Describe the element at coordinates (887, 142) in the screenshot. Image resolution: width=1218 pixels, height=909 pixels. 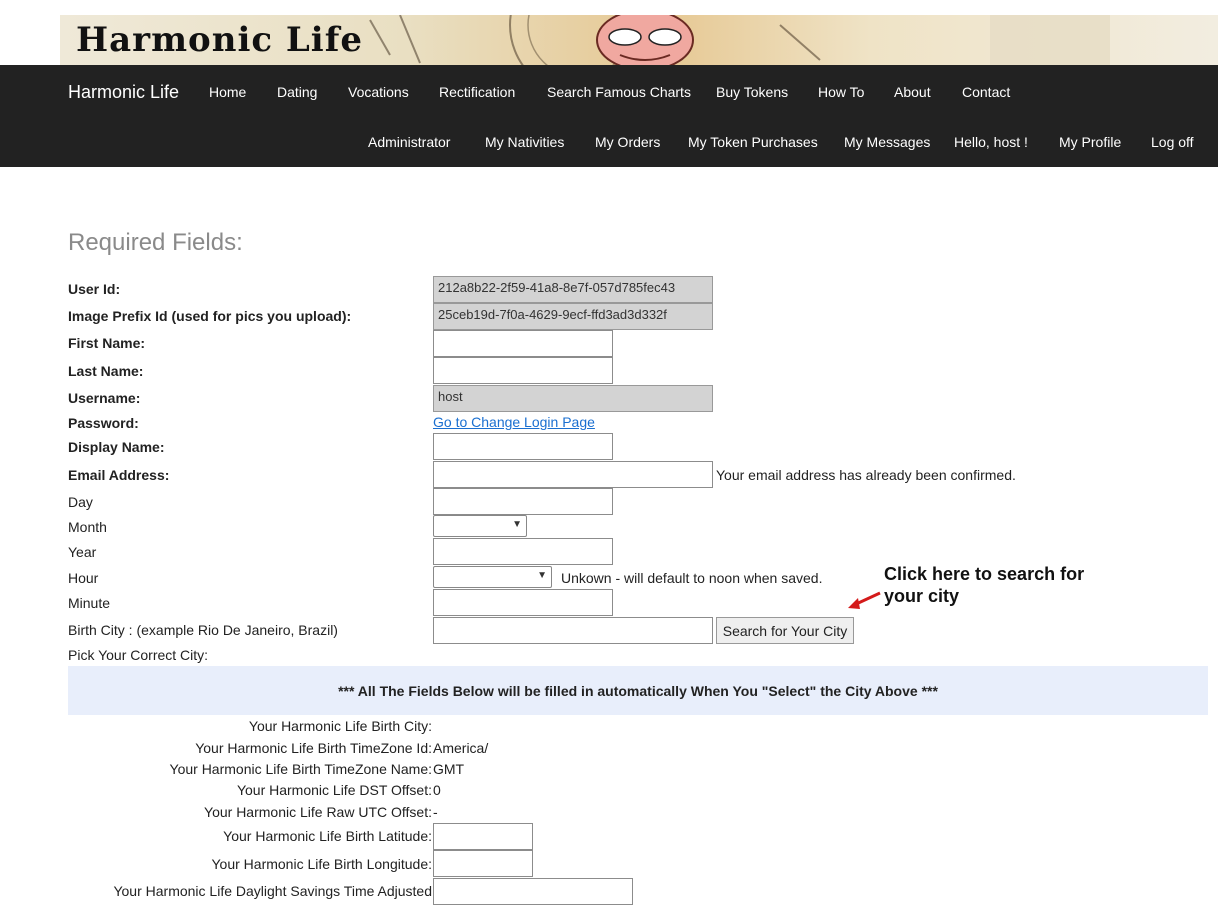
I see `nav-my-messages: My Messages` at that location.